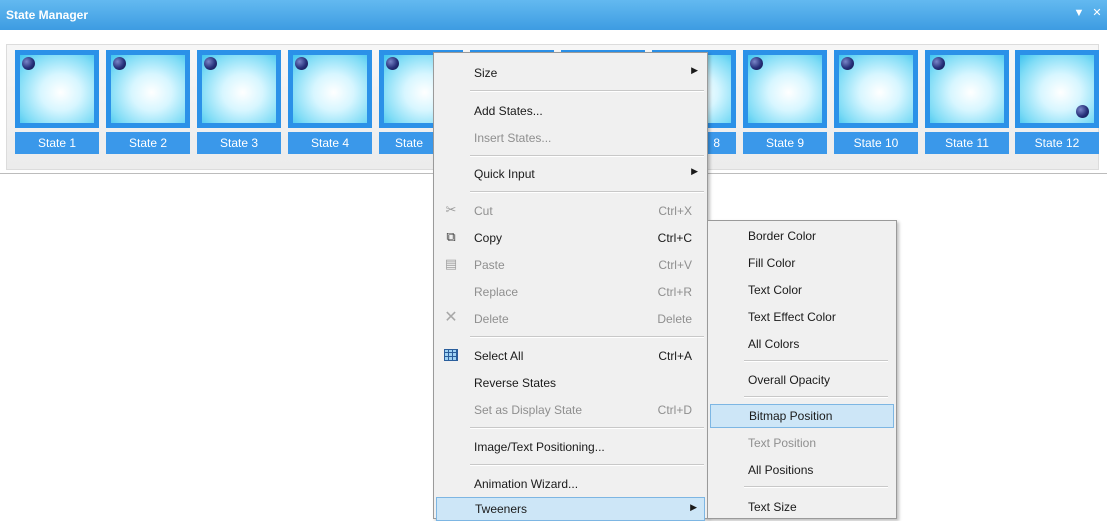 This screenshot has width=1107, height=521. What do you see at coordinates (791, 416) in the screenshot?
I see `menu-item-label: Bitmap Position` at bounding box center [791, 416].